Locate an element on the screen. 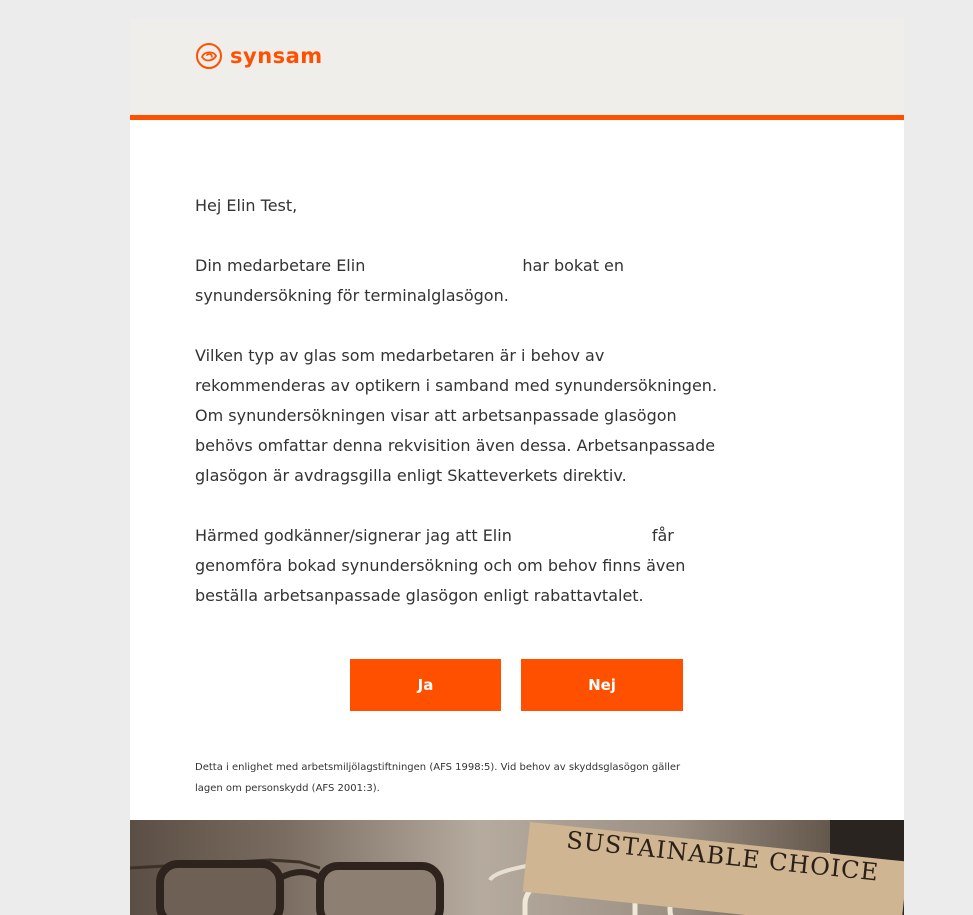  email-header: synsam is located at coordinates (517, 69).